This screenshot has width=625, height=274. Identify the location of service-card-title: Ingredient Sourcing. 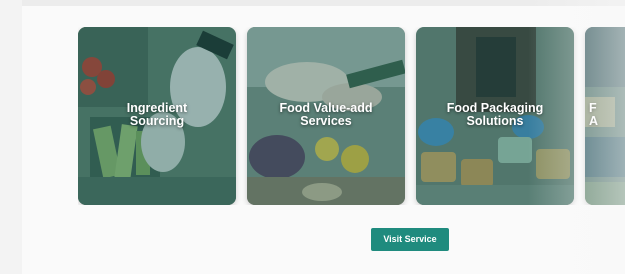
(157, 114).